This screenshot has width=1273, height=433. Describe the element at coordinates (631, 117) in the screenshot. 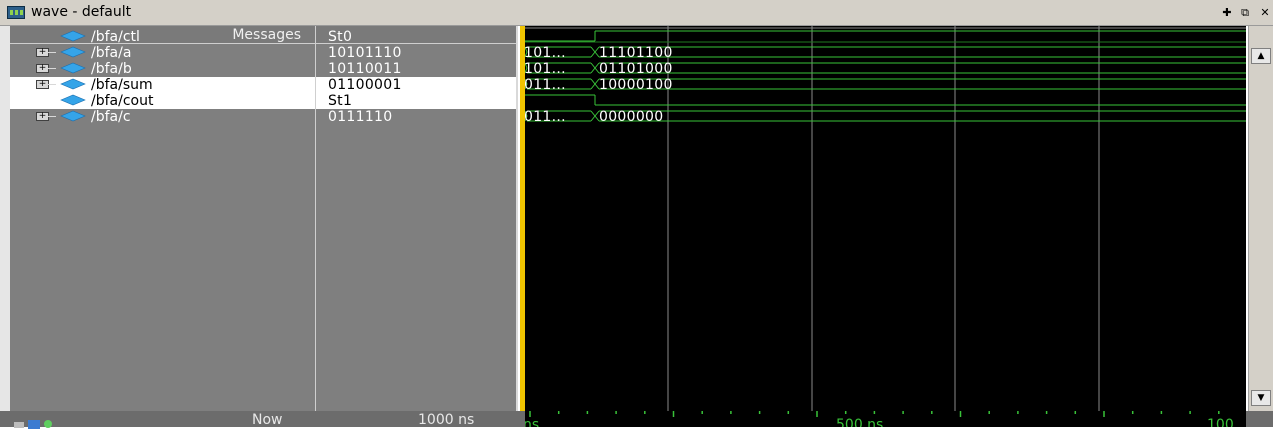

I see `bus-value-label: 0000000` at that location.